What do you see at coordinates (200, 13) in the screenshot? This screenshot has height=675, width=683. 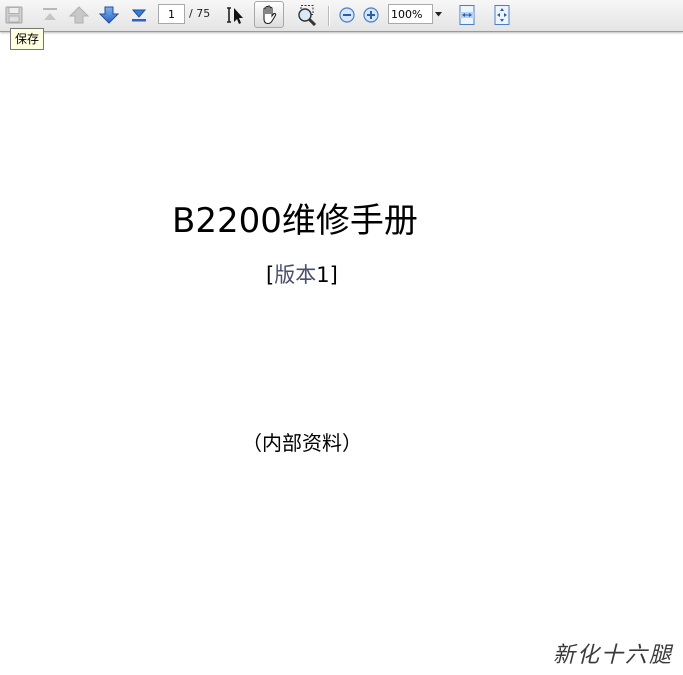 I see `page-count: / 75` at bounding box center [200, 13].